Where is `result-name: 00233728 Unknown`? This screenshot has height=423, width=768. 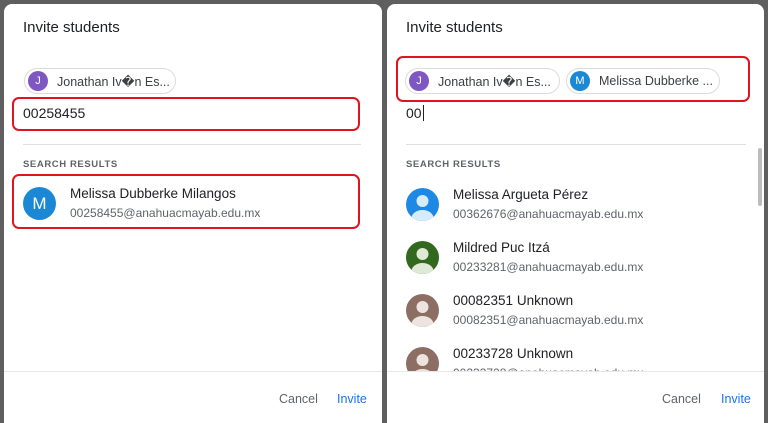
result-name: 00233728 Unknown is located at coordinates (513, 353).